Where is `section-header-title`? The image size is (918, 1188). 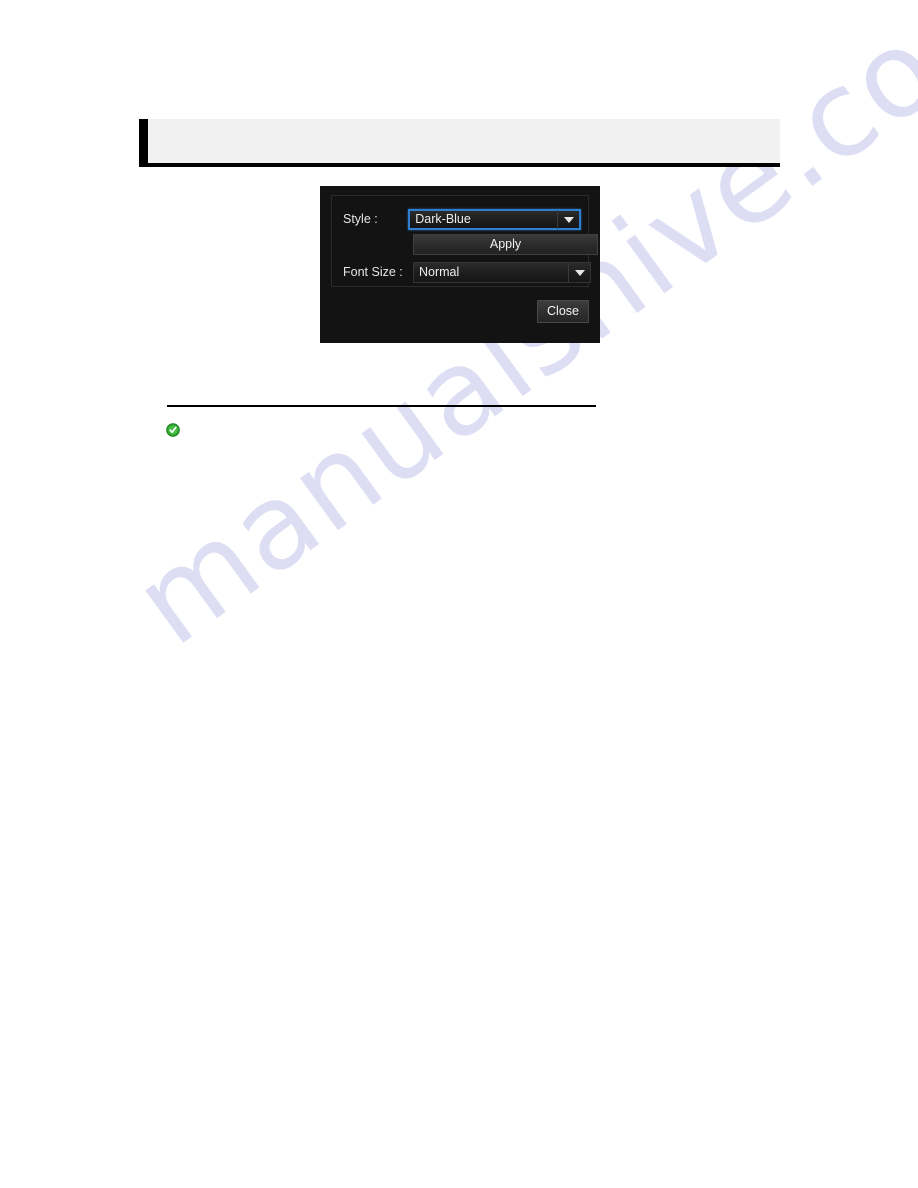 section-header-title is located at coordinates (464, 125).